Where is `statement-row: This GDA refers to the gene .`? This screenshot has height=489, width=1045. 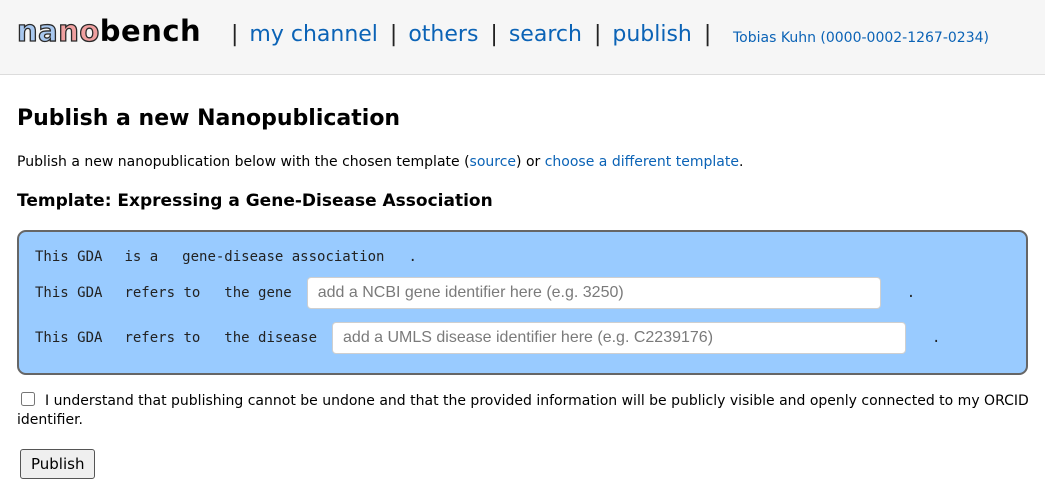 statement-row: This GDA refers to the gene . is located at coordinates (475, 293).